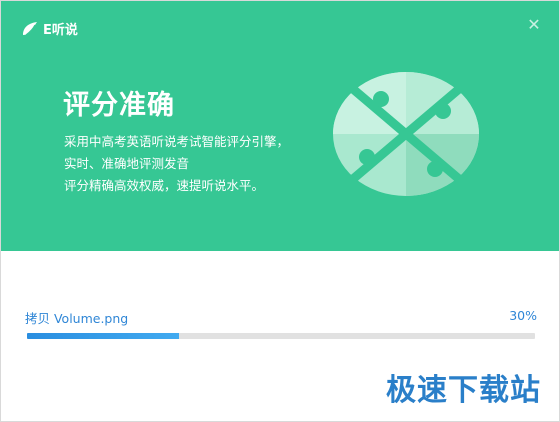 The image size is (560, 422). I want to click on watermark-text: 极速下载站, so click(463, 390).